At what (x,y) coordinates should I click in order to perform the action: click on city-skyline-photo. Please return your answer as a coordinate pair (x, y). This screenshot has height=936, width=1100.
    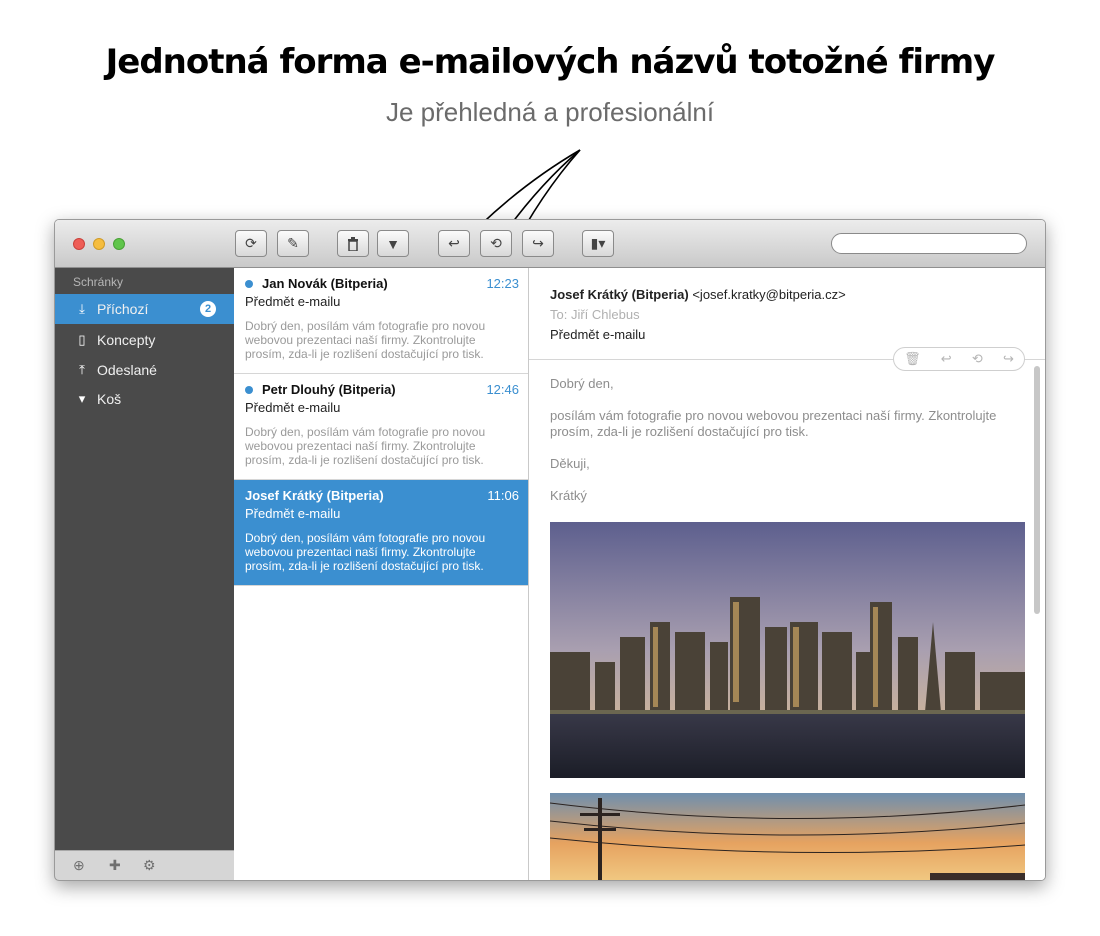
    Looking at the image, I should click on (787, 650).